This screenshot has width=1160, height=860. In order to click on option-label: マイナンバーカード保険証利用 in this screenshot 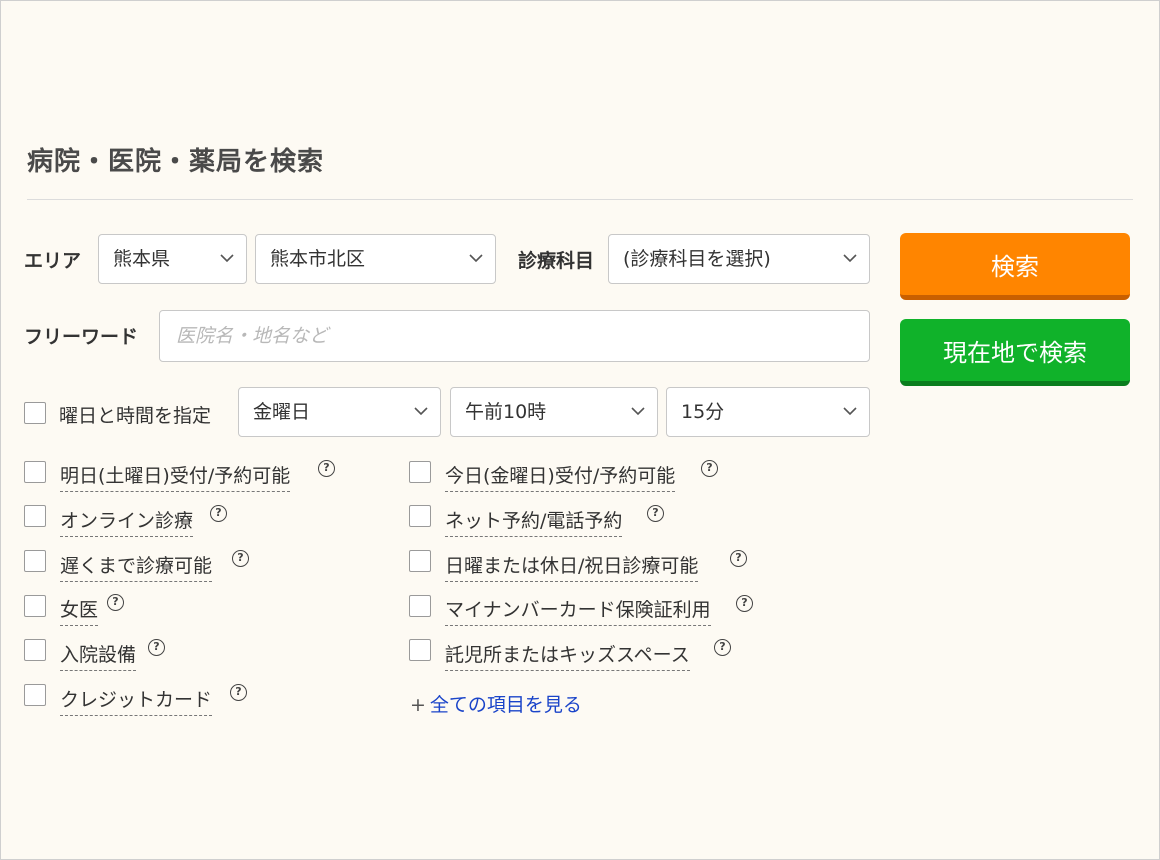, I will do `click(578, 610)`.